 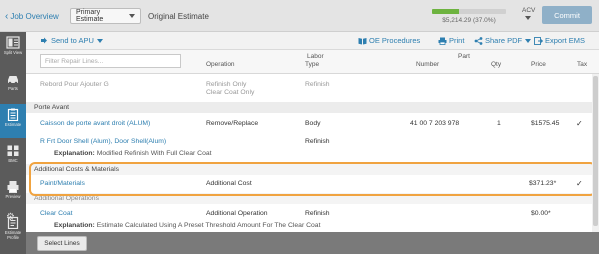 I want to click on print-icon, so click(x=13, y=187).